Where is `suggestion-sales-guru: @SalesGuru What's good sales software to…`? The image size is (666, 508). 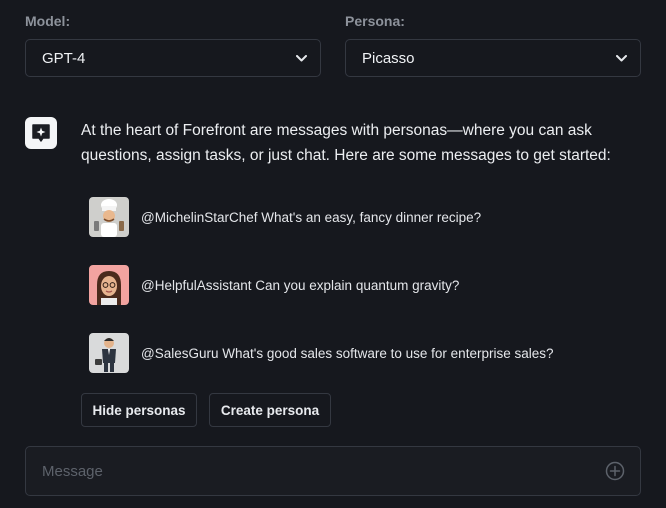
suggestion-sales-guru: @SalesGuru What's good sales software to… is located at coordinates (321, 353).